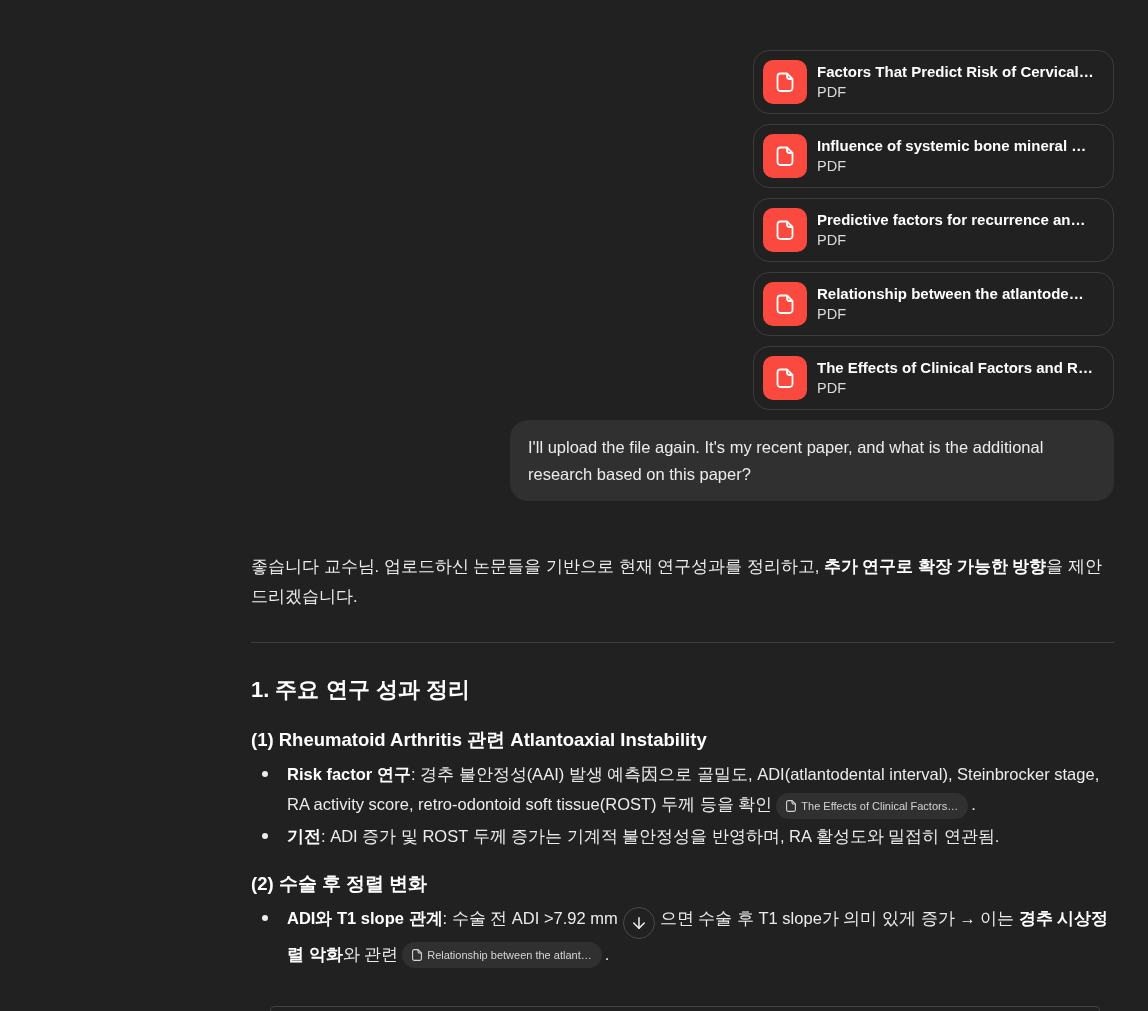 The width and height of the screenshot is (1148, 1011). Describe the element at coordinates (677, 581) in the screenshot. I see `response-paragraph: 좋습니다 교수님. 업로드하신 논문들을 기반으로 현재 연구성과를 정리하고, 추가 연구로 확장 가능한 방향을 제안드리겠습니다.` at that location.